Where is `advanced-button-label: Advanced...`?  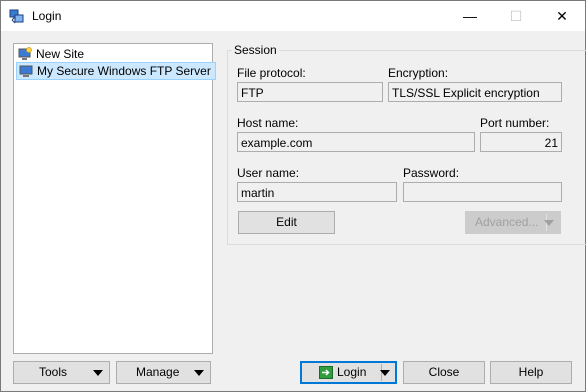
advanced-button-label: Advanced... is located at coordinates (507, 222).